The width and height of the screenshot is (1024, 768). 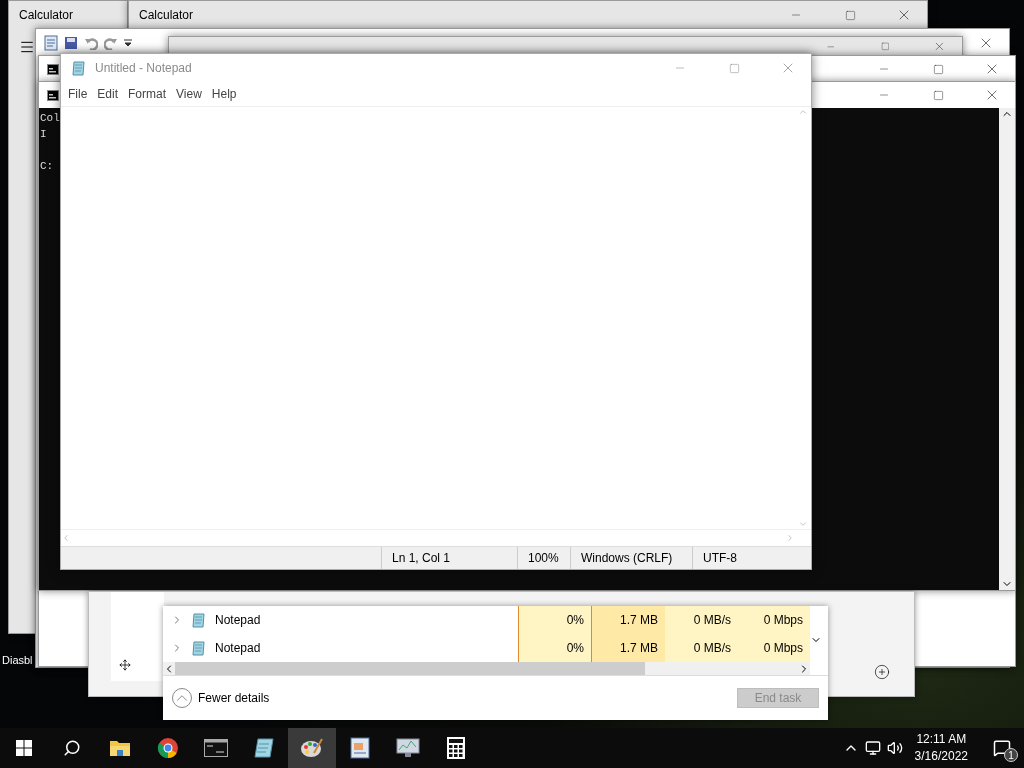 What do you see at coordinates (803, 524) in the screenshot?
I see `scroll-down-icon` at bounding box center [803, 524].